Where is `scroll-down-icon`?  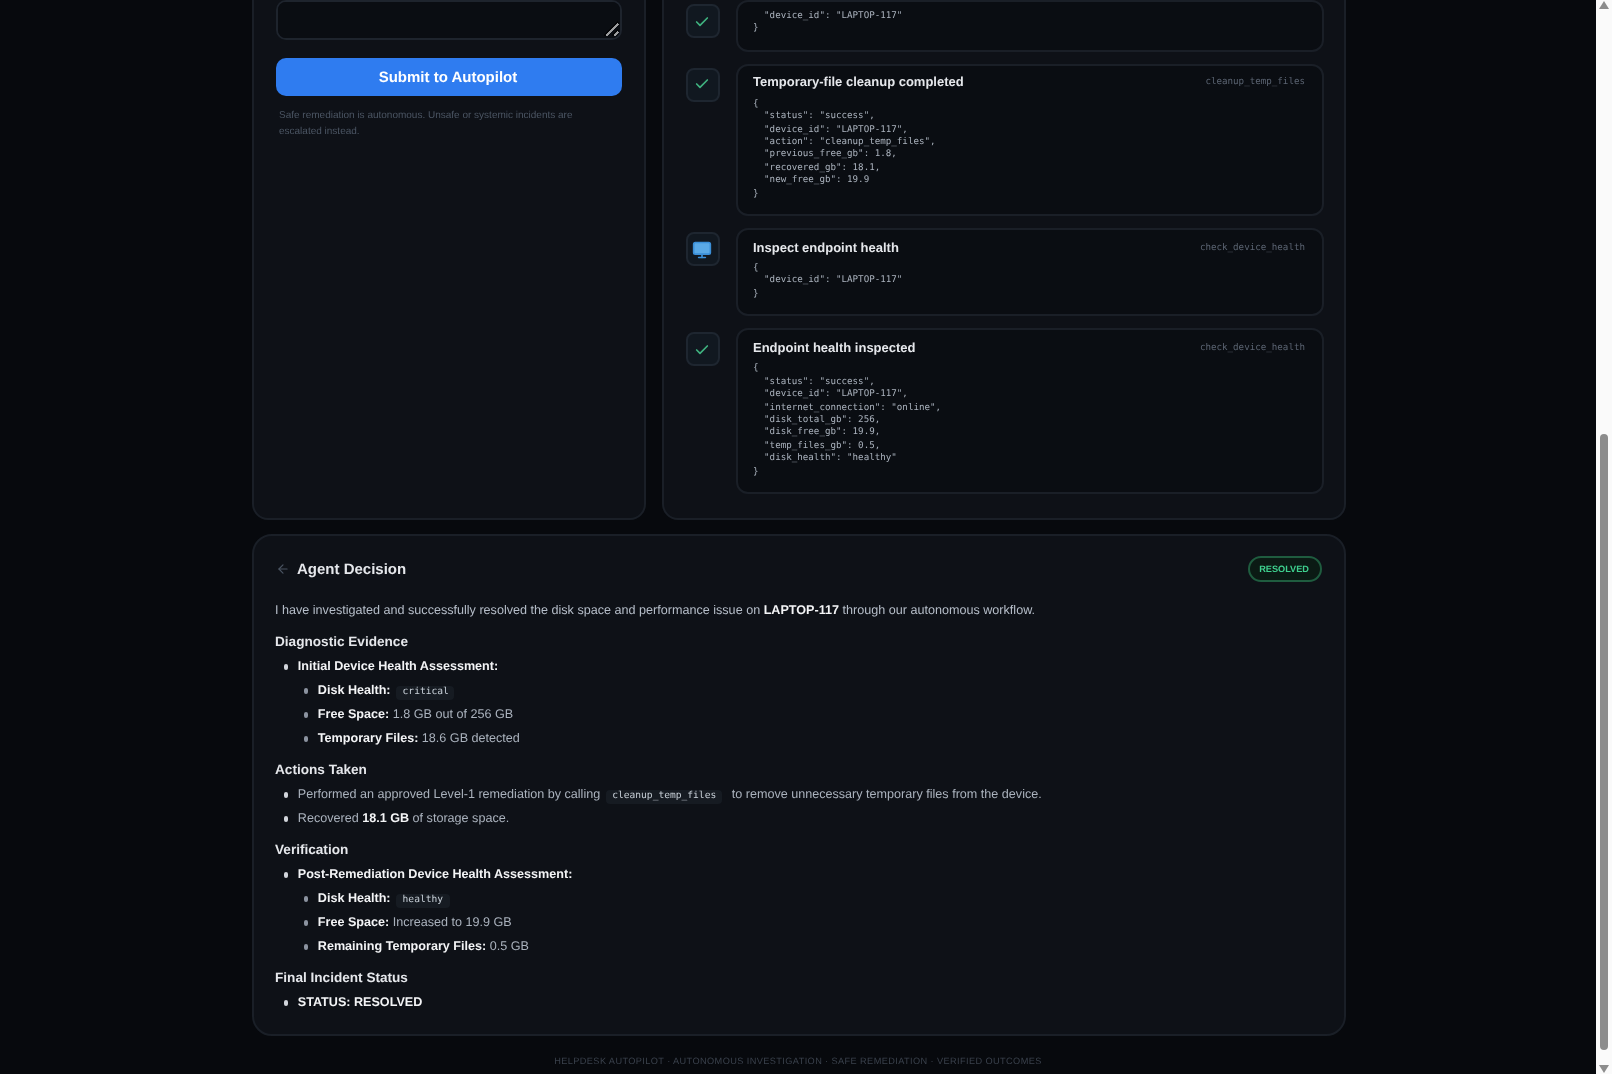 scroll-down-icon is located at coordinates (1604, 1069).